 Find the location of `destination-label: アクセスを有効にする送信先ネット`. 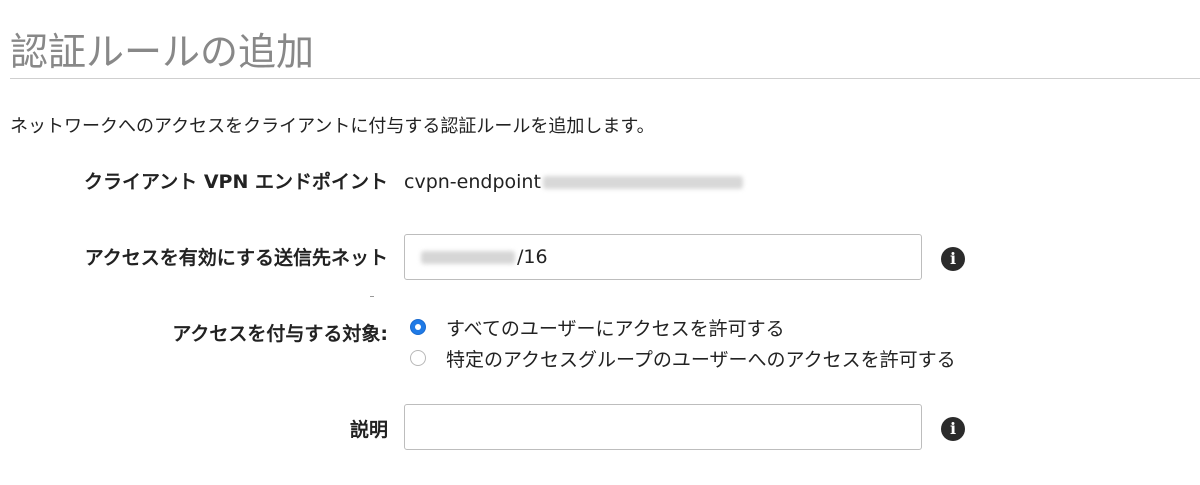

destination-label: アクセスを有効にする送信先ネット is located at coordinates (236, 258).